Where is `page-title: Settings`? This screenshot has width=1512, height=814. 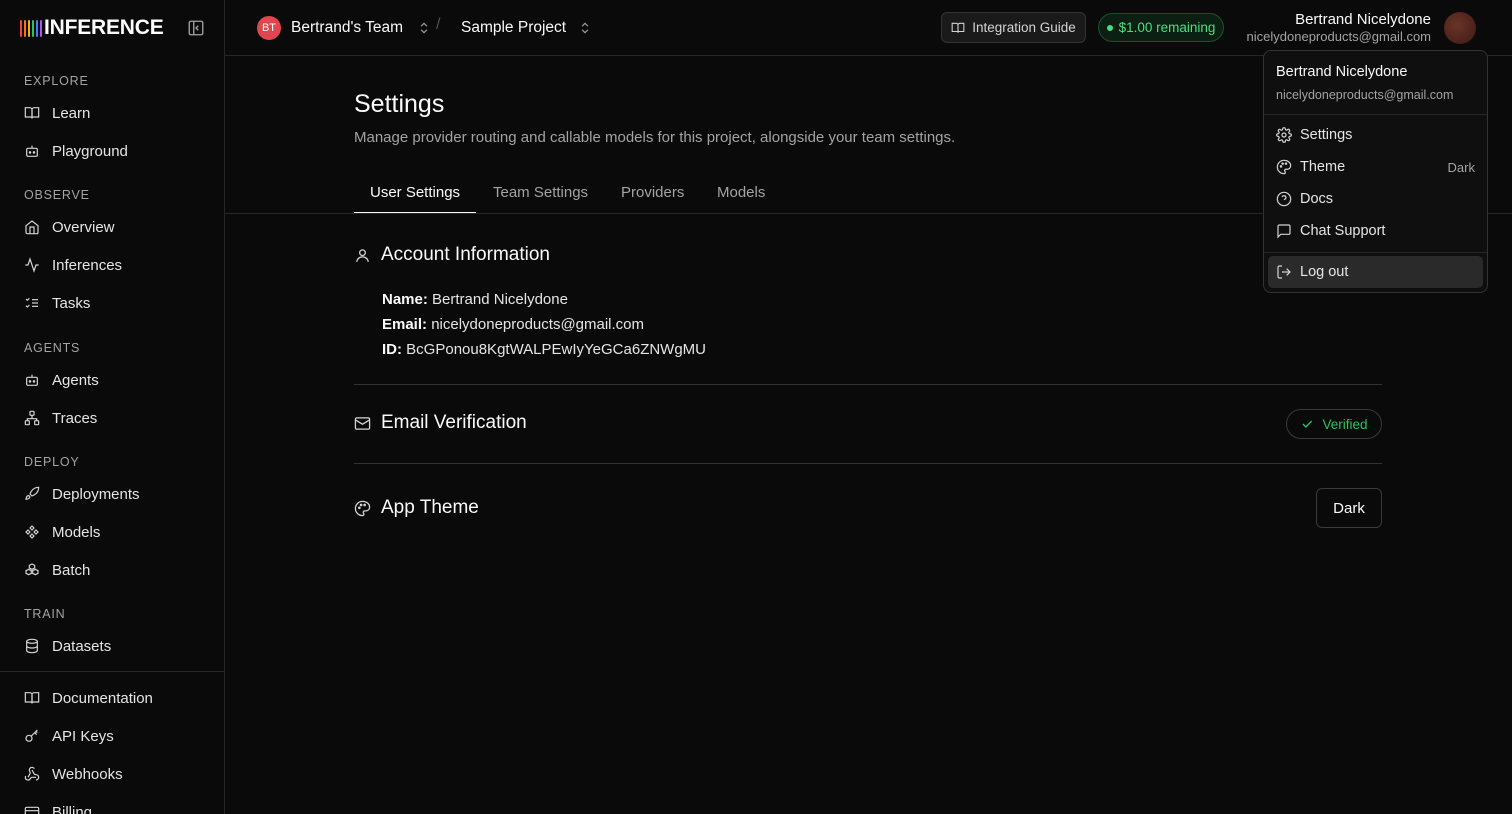
page-title: Settings is located at coordinates (399, 104).